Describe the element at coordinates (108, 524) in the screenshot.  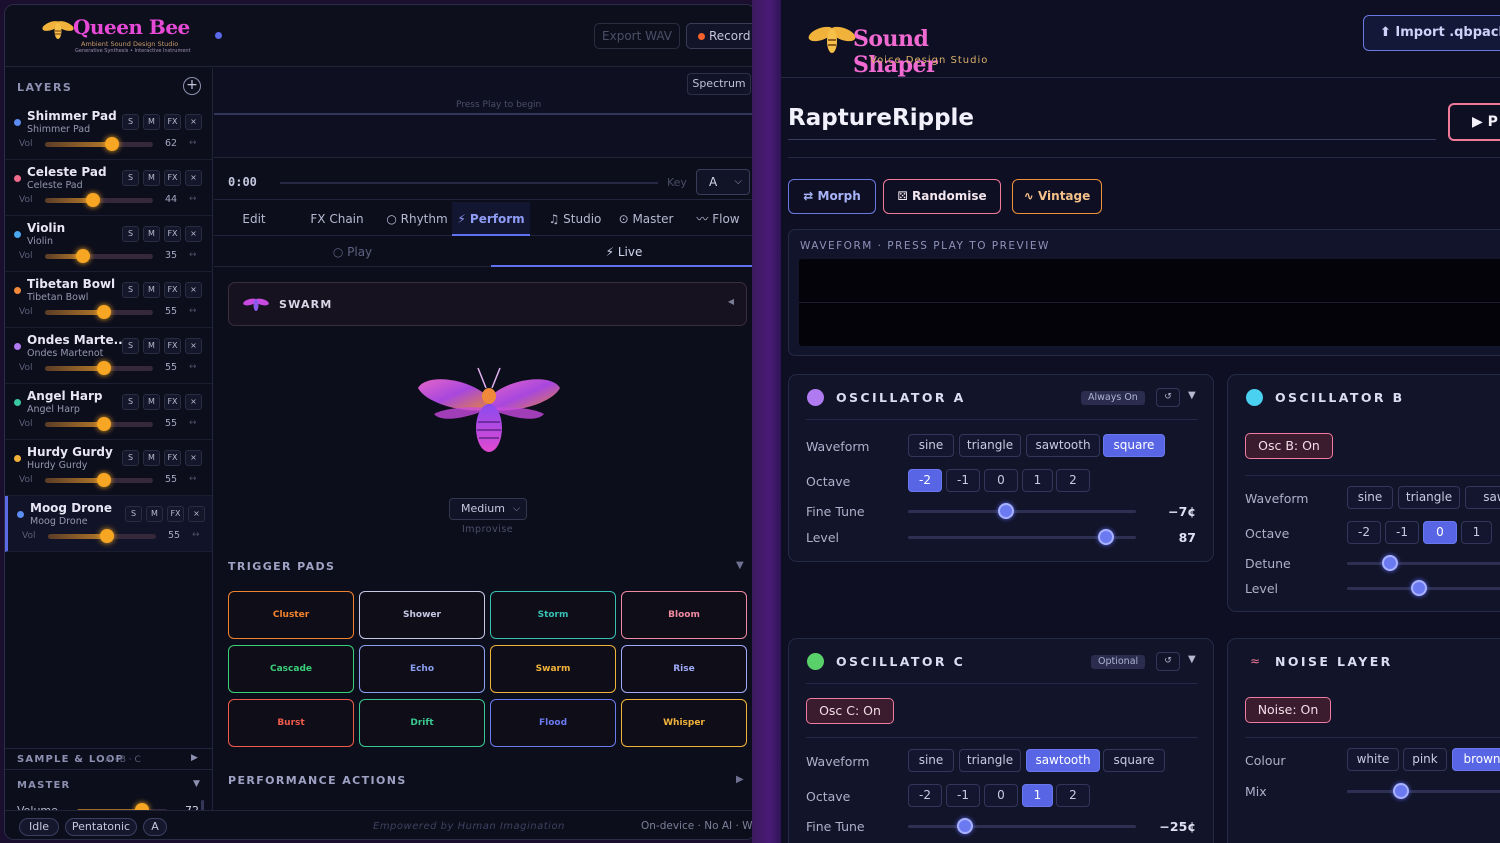
I see `layer-row: Moog Drone Moog Drone S M FX × Vol 55 ↔` at that location.